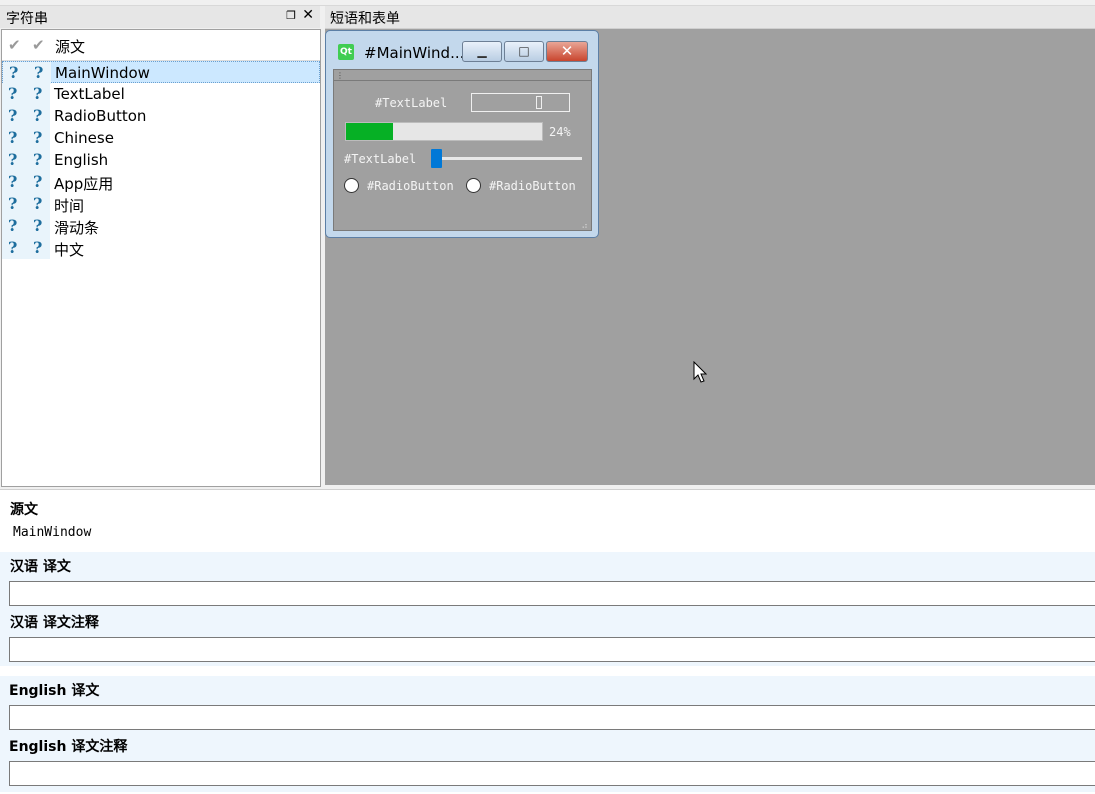 The width and height of the screenshot is (1095, 794). What do you see at coordinates (69, 206) in the screenshot?
I see `list-item-label: 时间` at bounding box center [69, 206].